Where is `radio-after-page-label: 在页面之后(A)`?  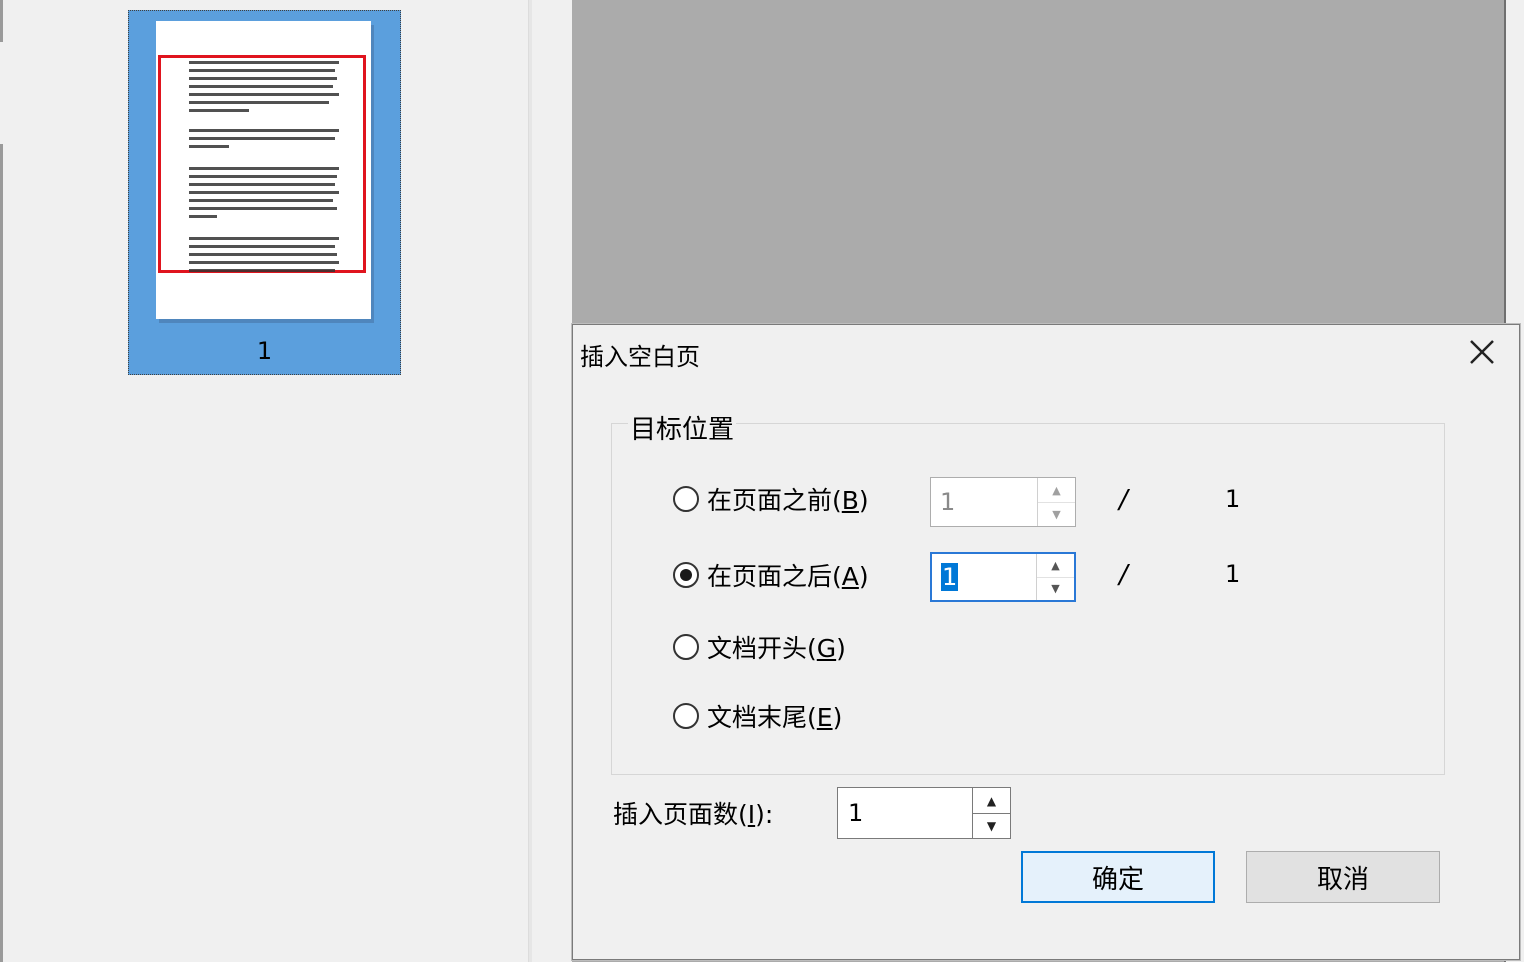 radio-after-page-label: 在页面之后(A) is located at coordinates (788, 576).